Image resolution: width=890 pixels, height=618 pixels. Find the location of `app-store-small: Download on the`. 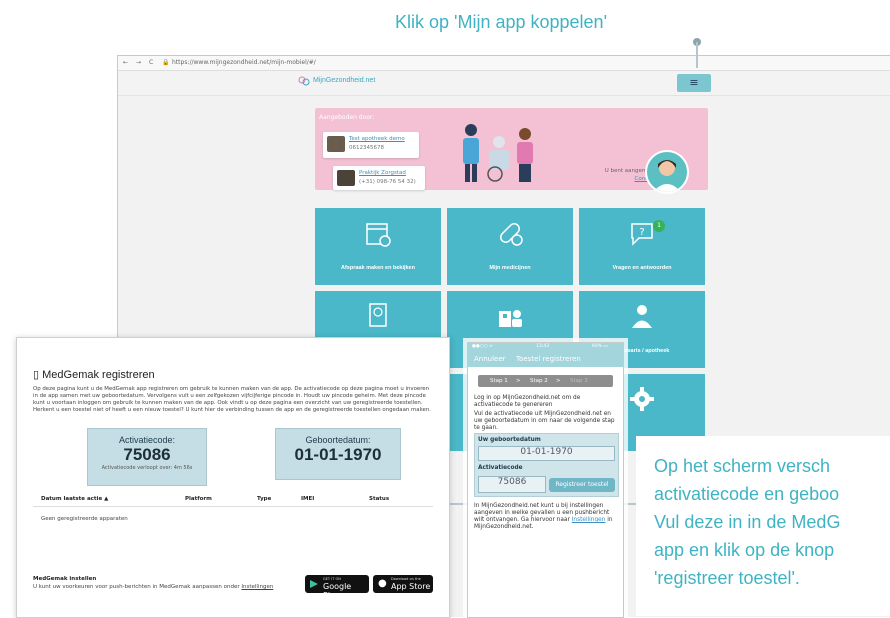

app-store-small: Download on the is located at coordinates (406, 579).